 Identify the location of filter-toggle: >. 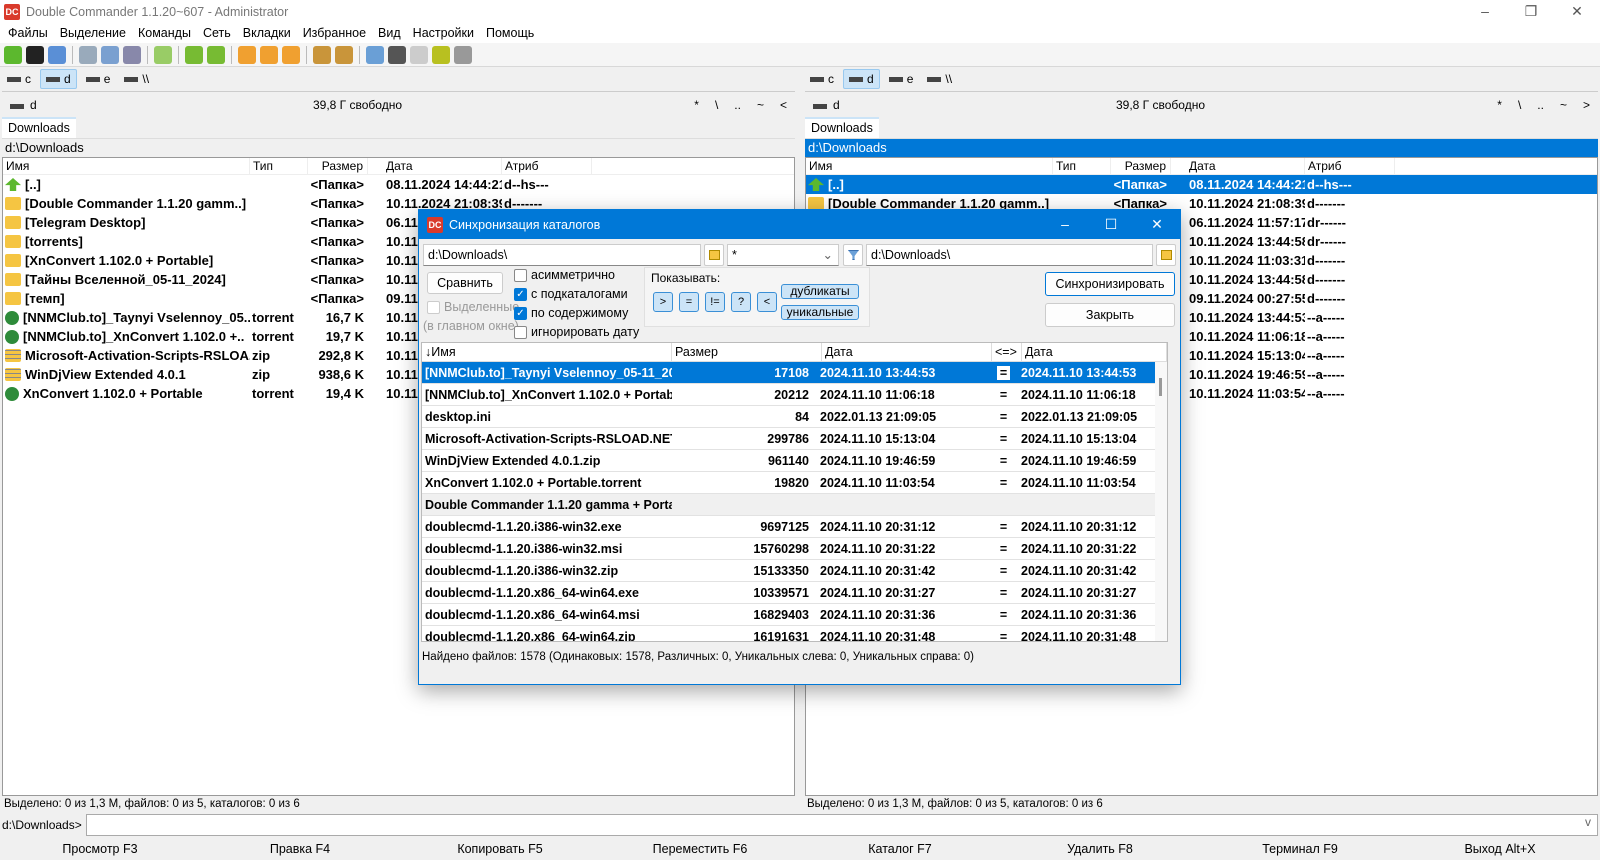
(663, 302).